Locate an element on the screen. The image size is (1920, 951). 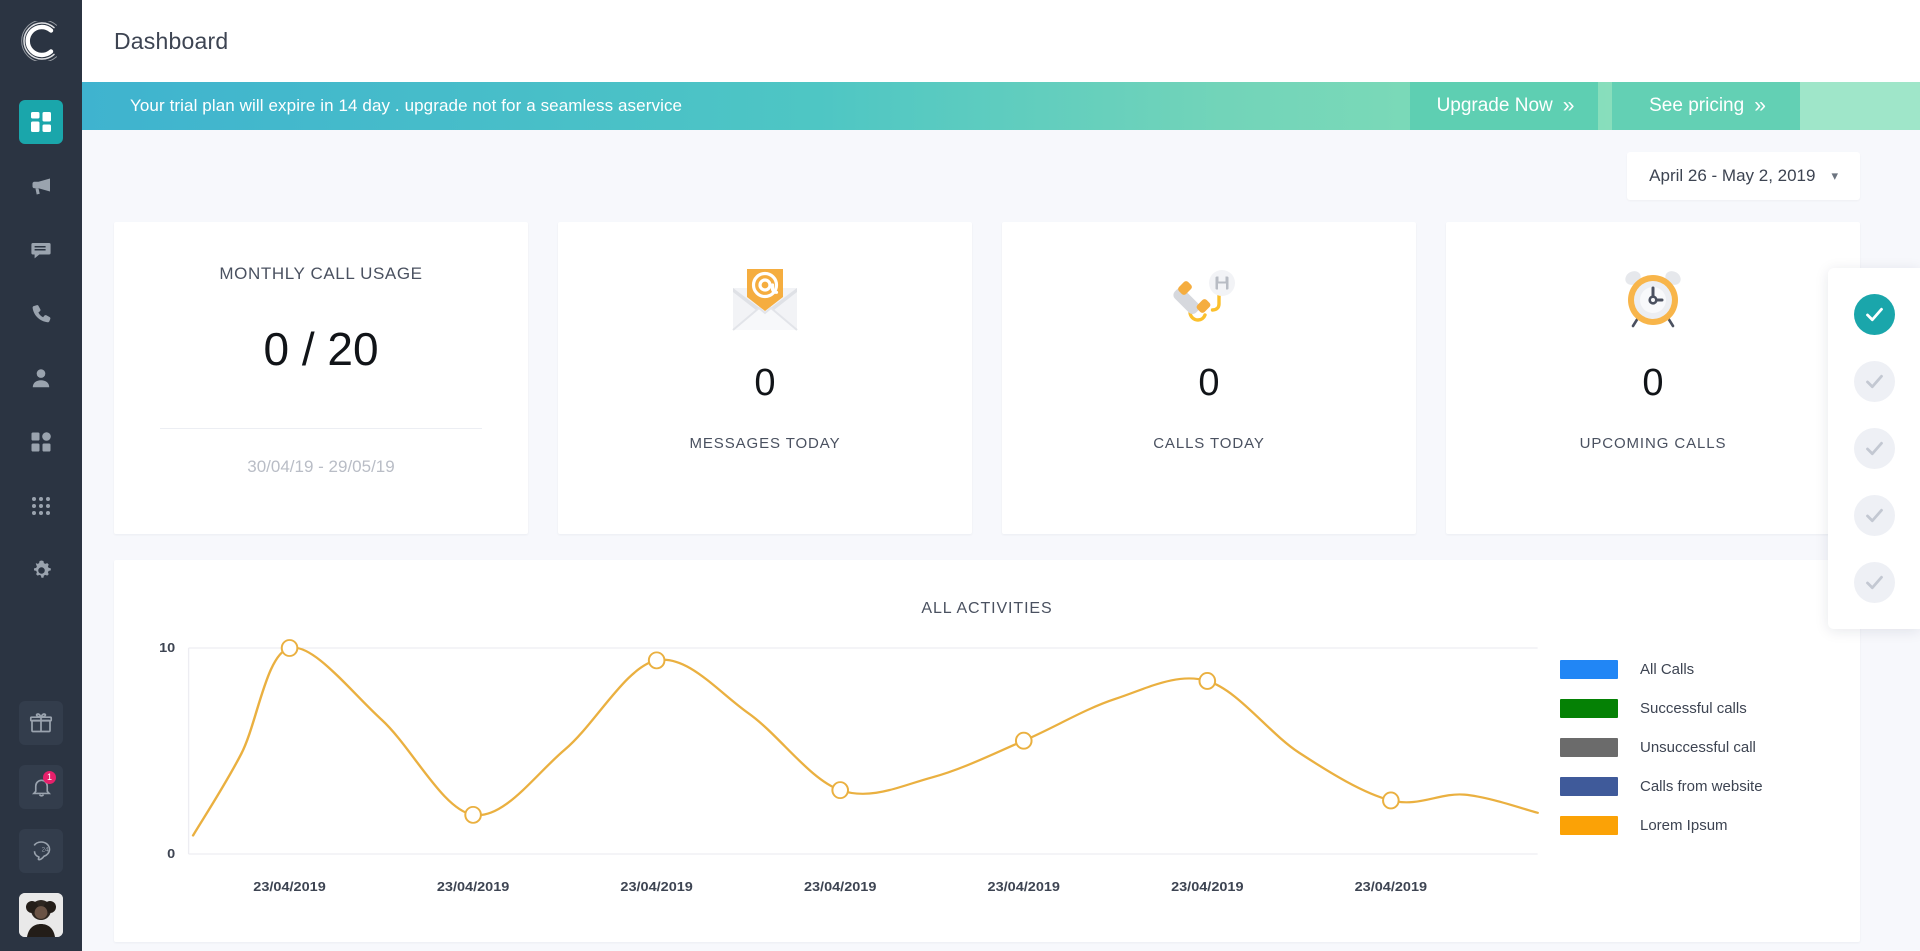
sidebar-item-keypad is located at coordinates (41, 506).